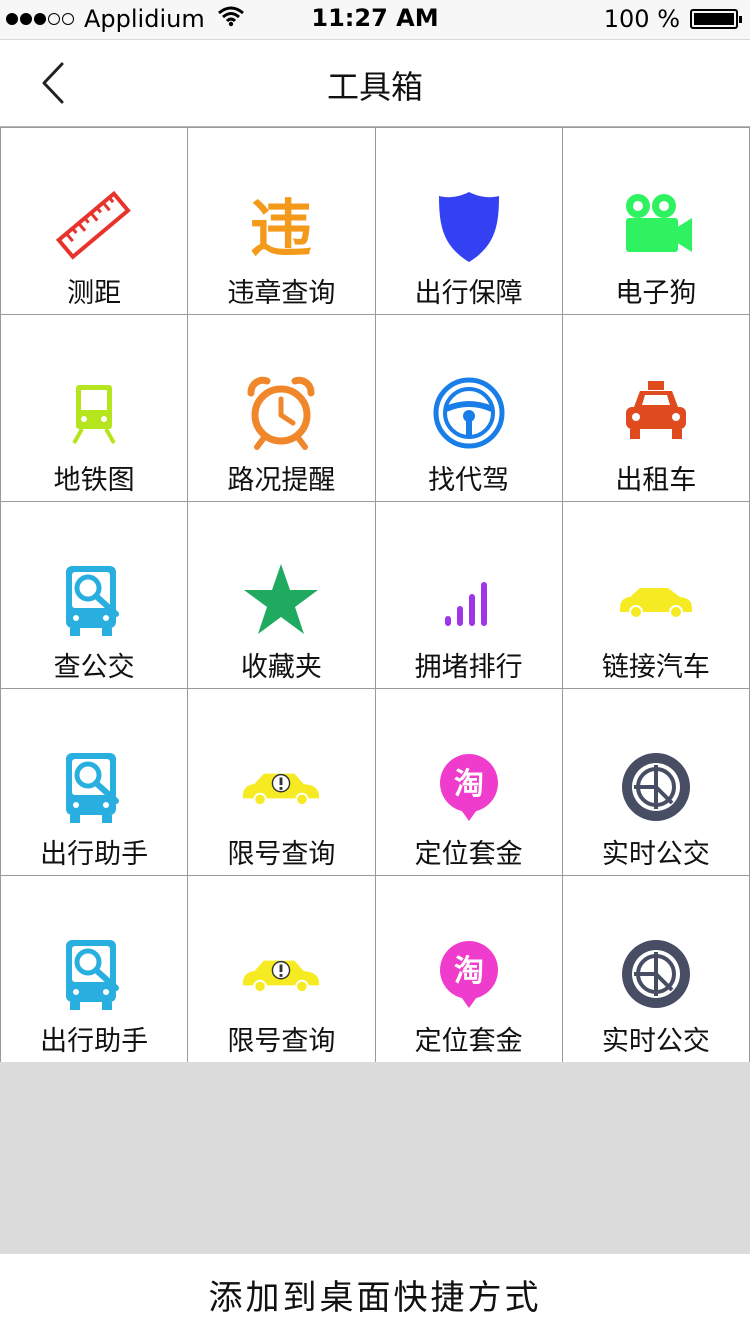 Image resolution: width=750 pixels, height=1334 pixels. What do you see at coordinates (656, 226) in the screenshot?
I see `video-camera-icon` at bounding box center [656, 226].